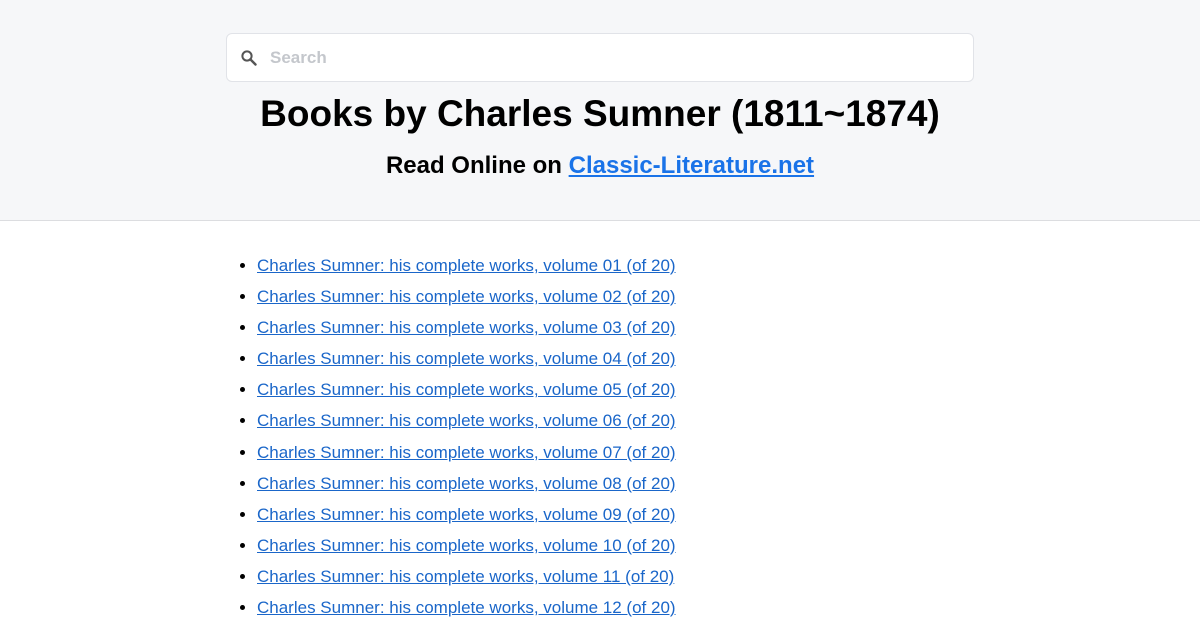  What do you see at coordinates (691, 165) in the screenshot?
I see `site-link: Classic-Literature.net` at bounding box center [691, 165].